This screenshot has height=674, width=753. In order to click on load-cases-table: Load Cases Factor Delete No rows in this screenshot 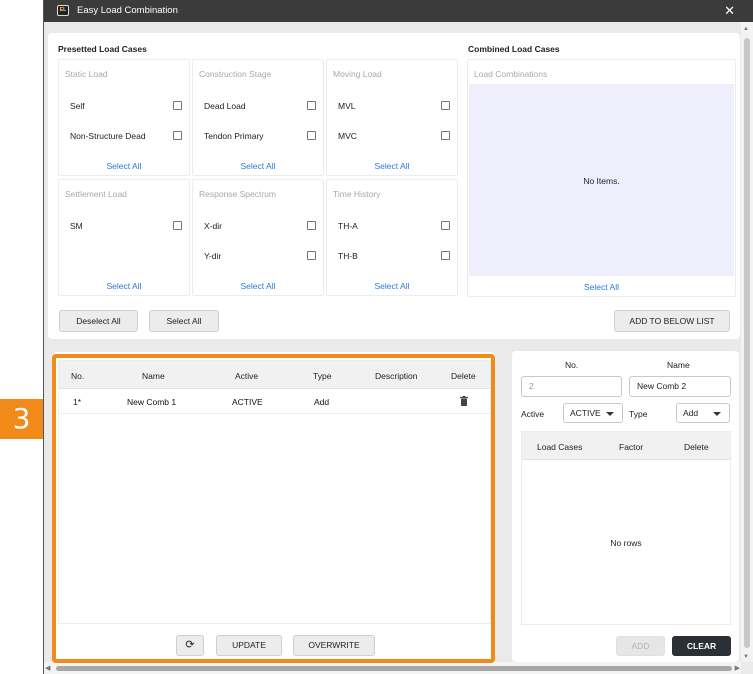, I will do `click(626, 528)`.